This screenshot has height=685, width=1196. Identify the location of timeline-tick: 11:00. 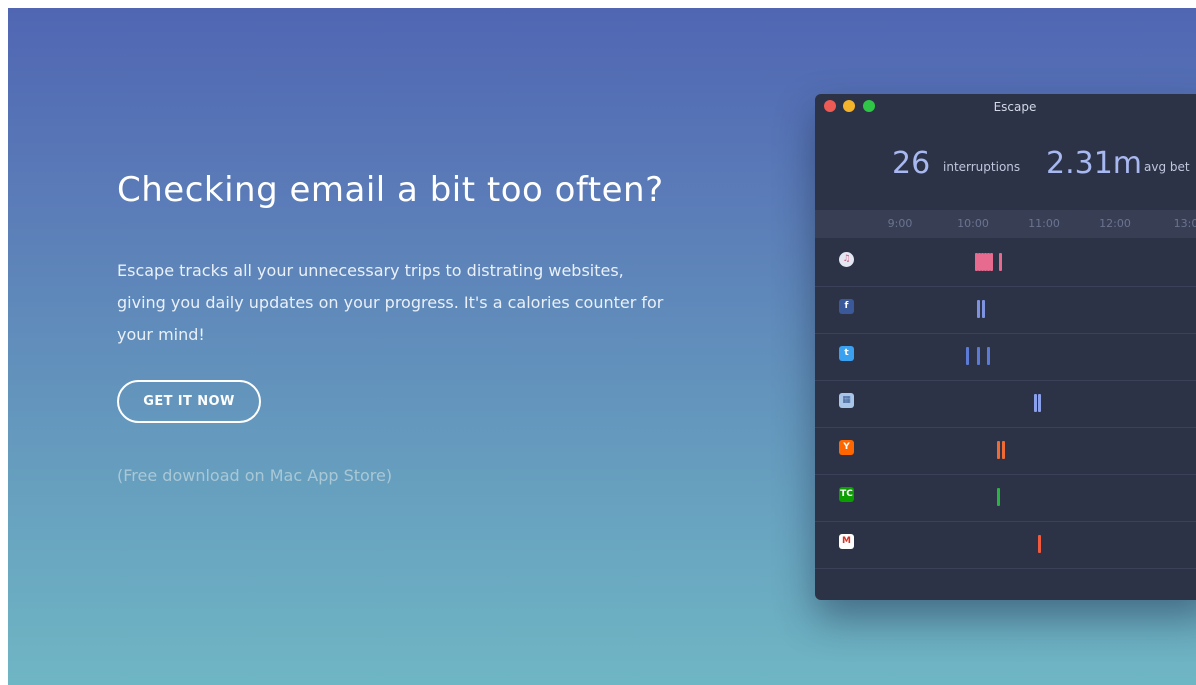
(1044, 223).